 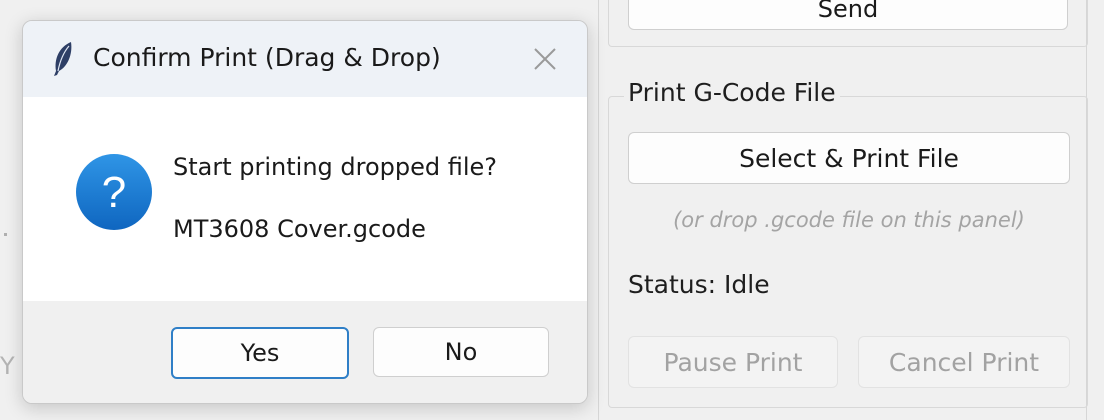 I want to click on status-label: Status:, so click(x=672, y=284).